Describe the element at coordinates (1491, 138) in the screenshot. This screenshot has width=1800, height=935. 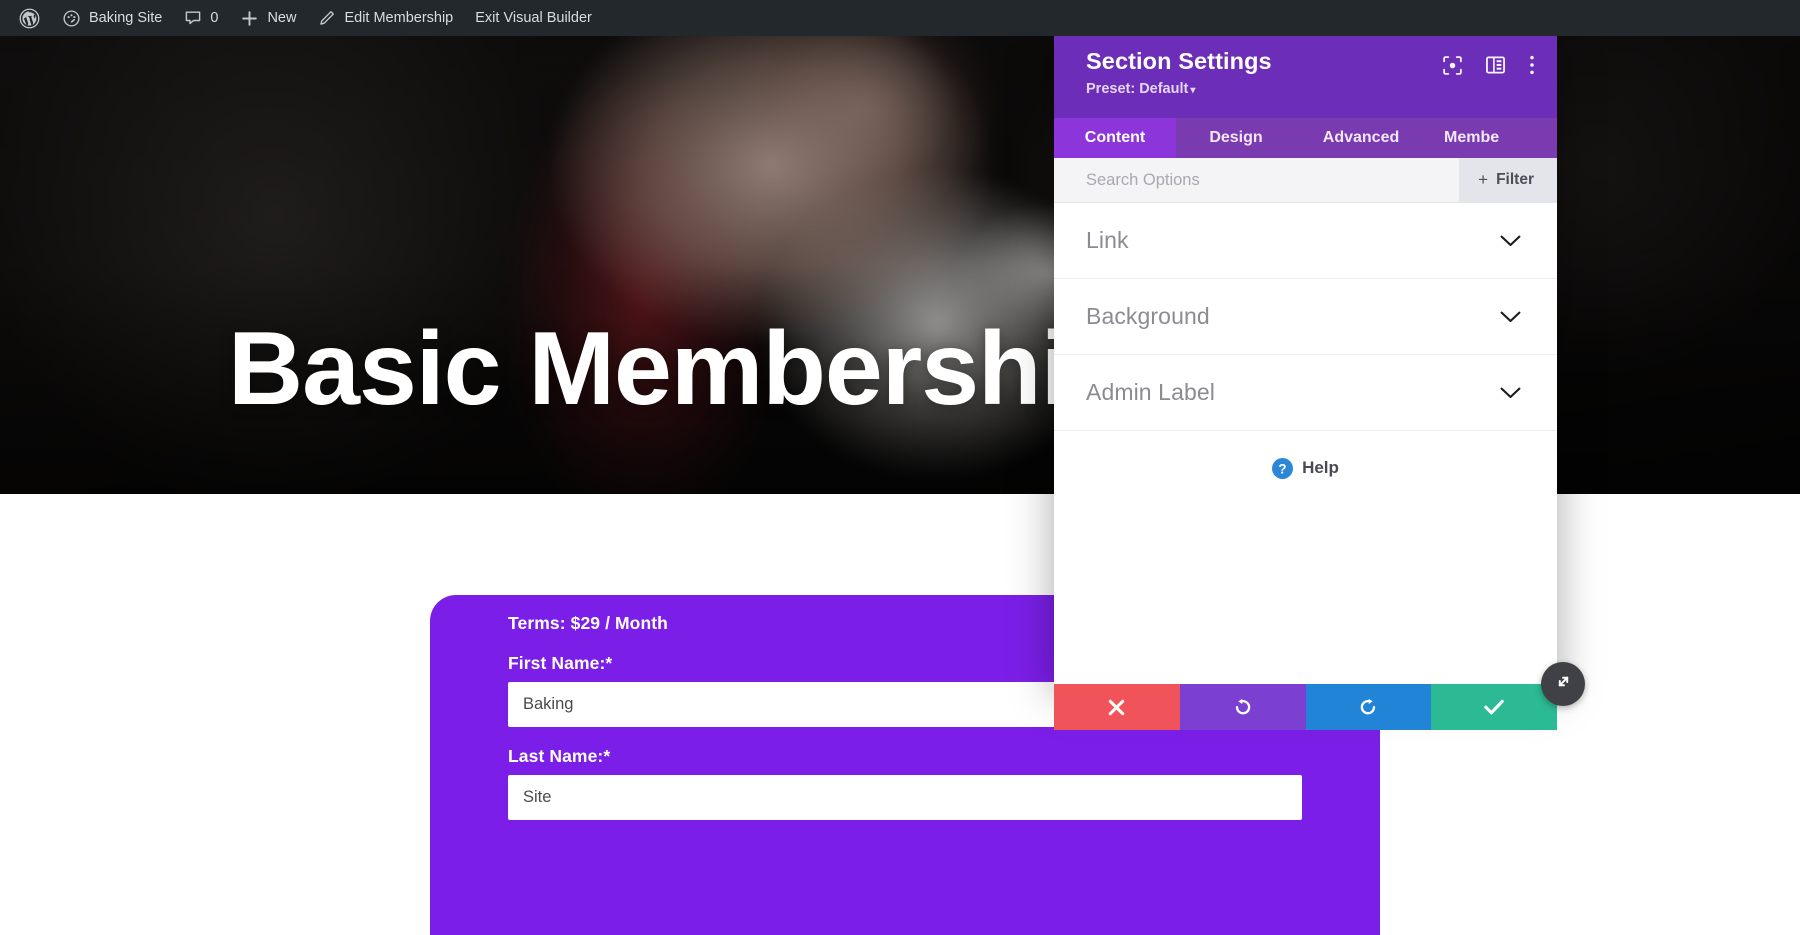
I see `tab-membership: Membe` at that location.